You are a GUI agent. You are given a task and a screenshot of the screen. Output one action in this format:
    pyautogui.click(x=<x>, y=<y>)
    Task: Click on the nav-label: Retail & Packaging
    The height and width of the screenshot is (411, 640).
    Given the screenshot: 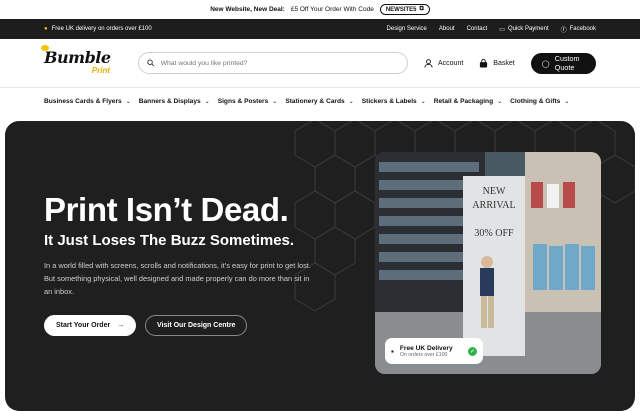 What is the action you would take?
    pyautogui.click(x=463, y=101)
    